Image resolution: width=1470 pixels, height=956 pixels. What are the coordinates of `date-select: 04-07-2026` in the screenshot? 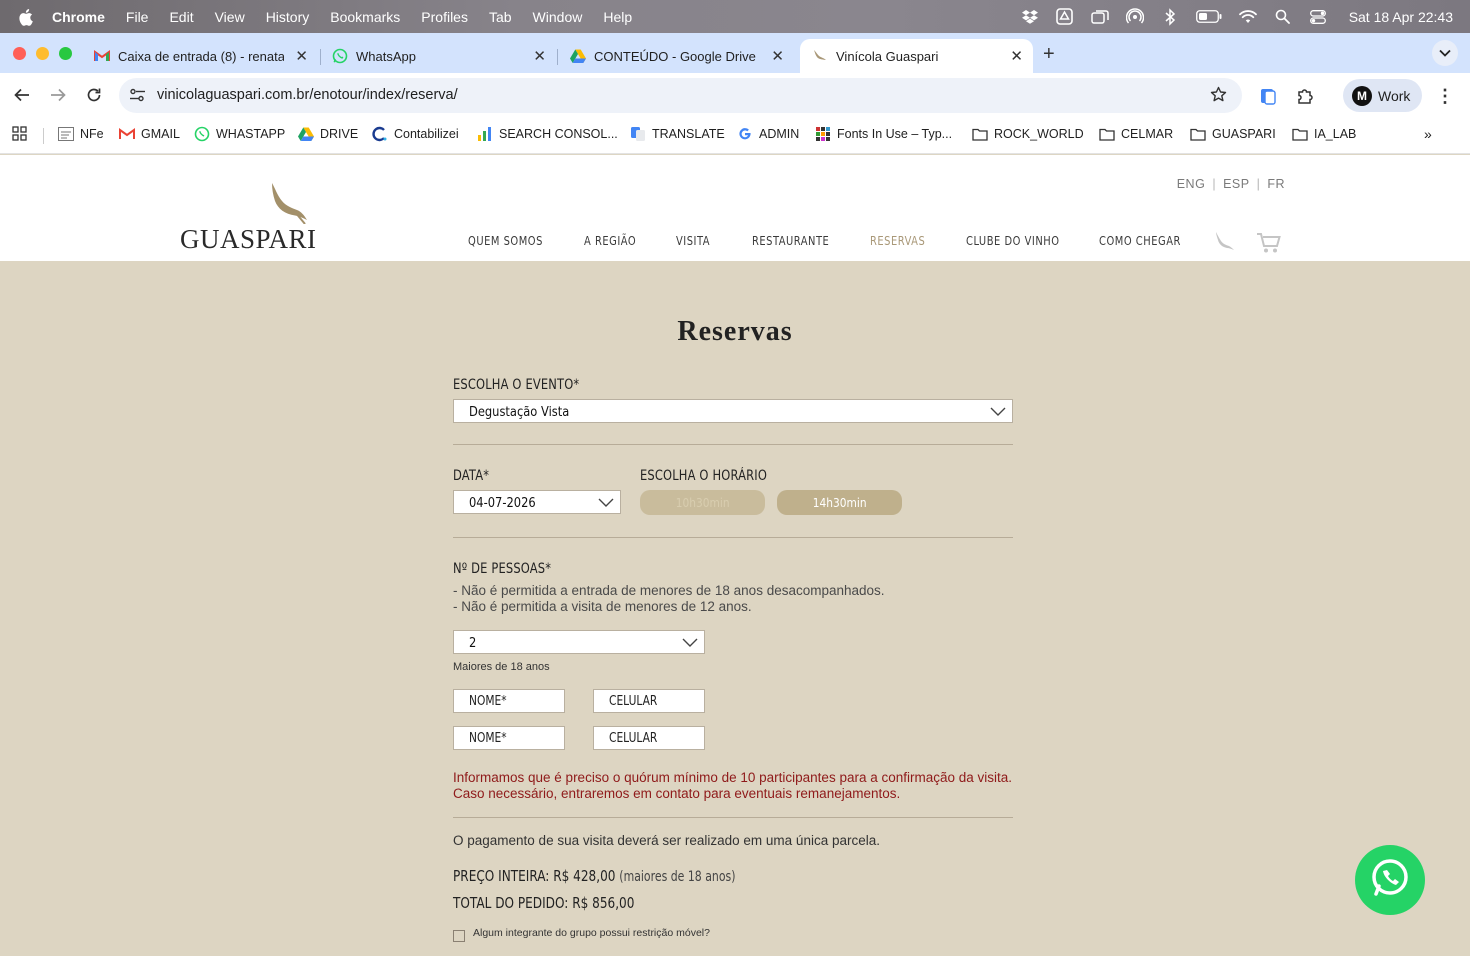 It's located at (537, 502).